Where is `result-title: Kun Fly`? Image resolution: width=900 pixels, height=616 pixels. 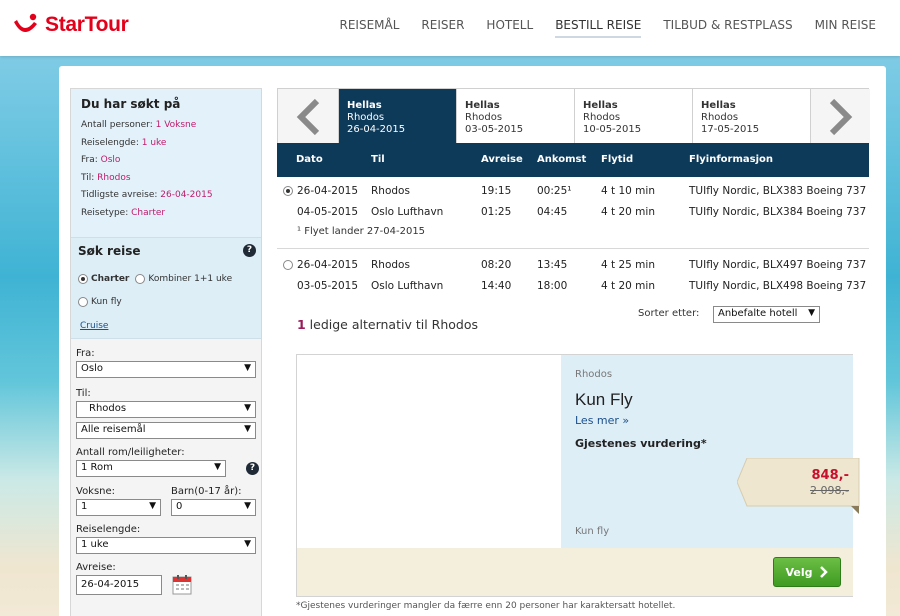 result-title: Kun Fly is located at coordinates (604, 400).